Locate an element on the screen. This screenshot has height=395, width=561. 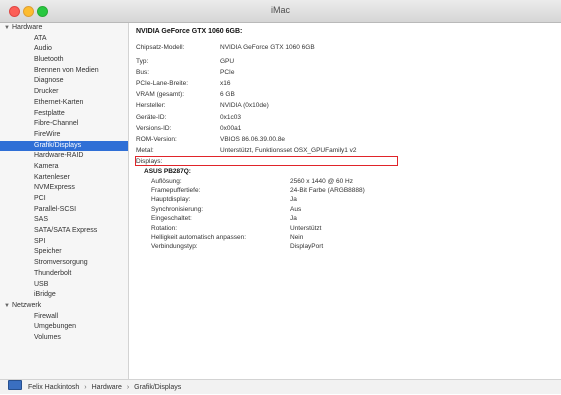
sidebar-item: ATA is located at coordinates (64, 39).